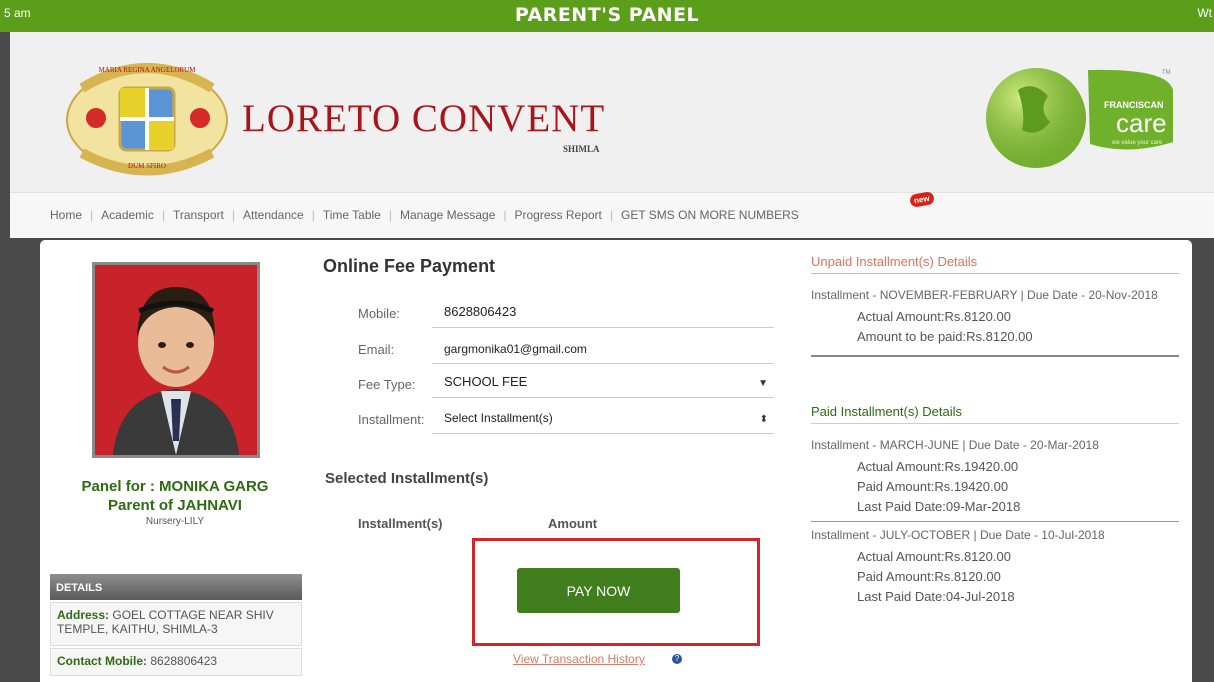  I want to click on paid-last-date: Last Paid Date:09-Mar-2018, so click(939, 506).